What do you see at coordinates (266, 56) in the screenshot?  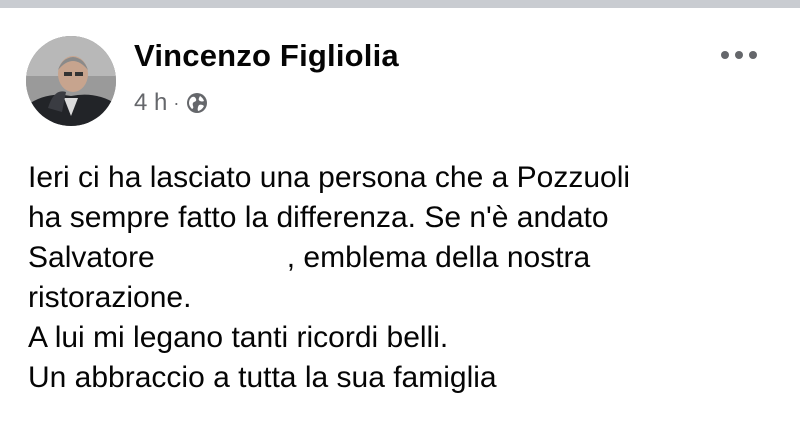 I see `post-author-name: Vincenzo Figliolia` at bounding box center [266, 56].